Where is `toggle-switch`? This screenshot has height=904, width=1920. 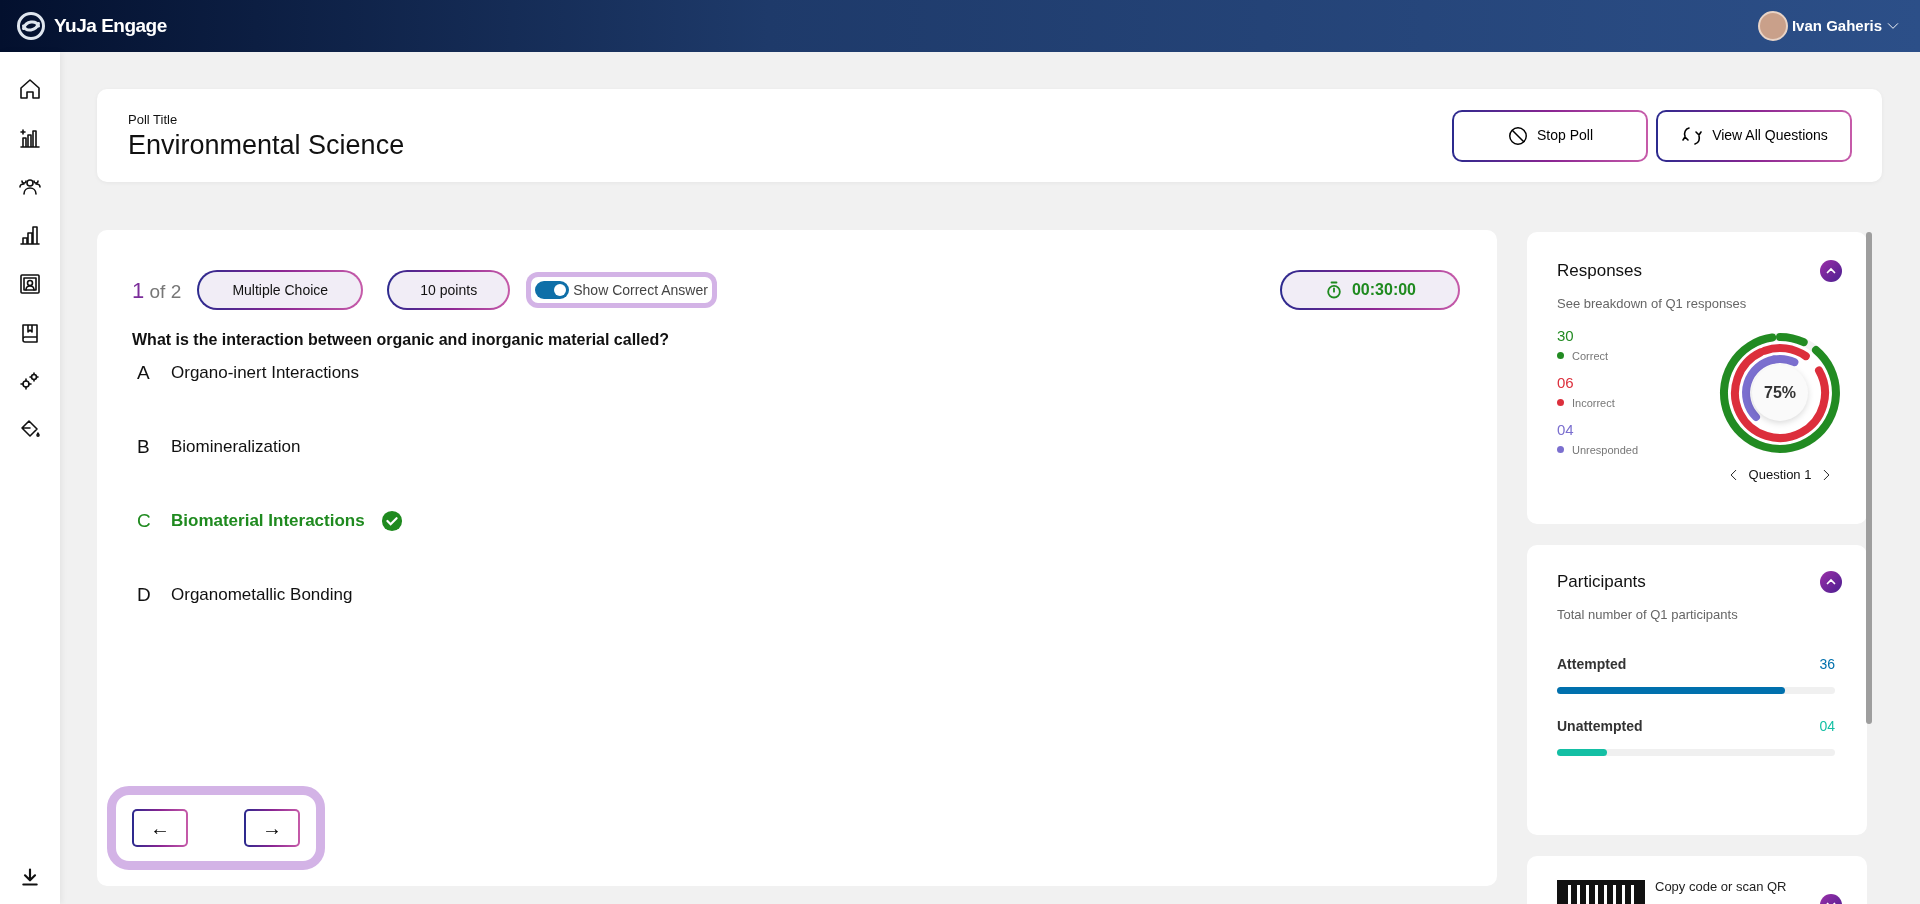 toggle-switch is located at coordinates (552, 290).